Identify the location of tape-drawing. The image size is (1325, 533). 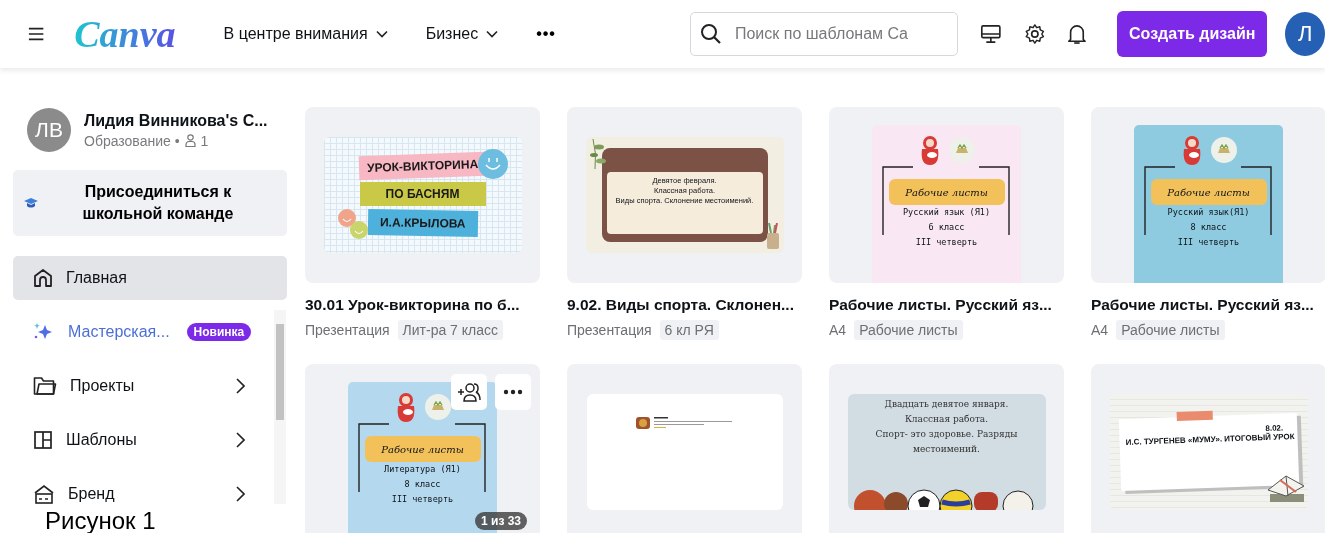
(1194, 416).